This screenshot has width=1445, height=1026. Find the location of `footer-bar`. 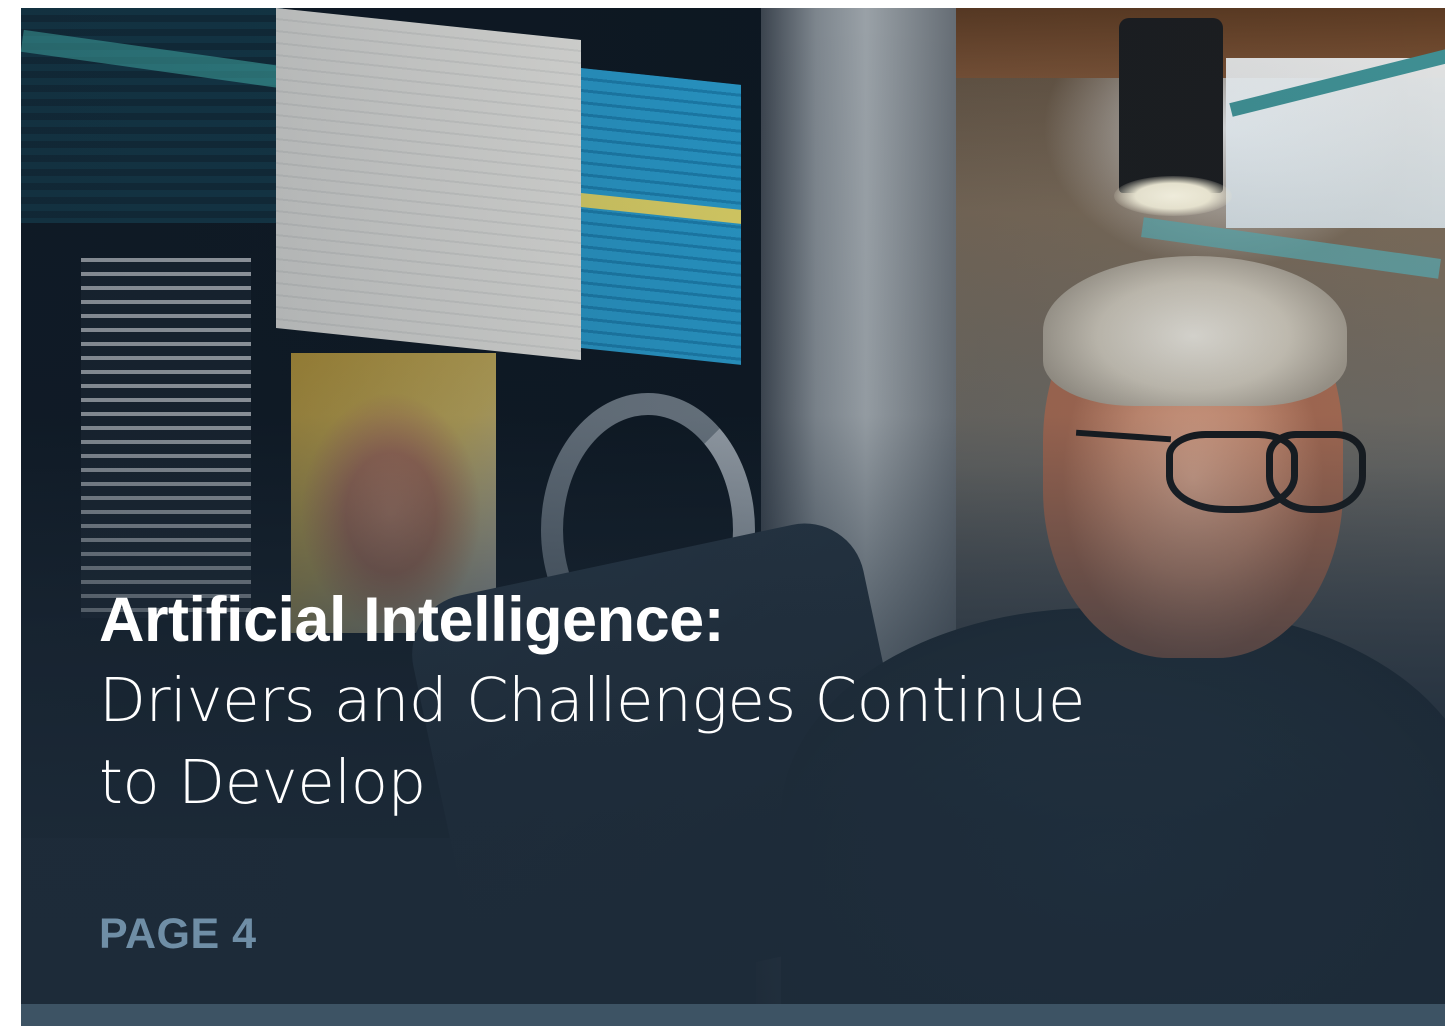

footer-bar is located at coordinates (733, 1015).